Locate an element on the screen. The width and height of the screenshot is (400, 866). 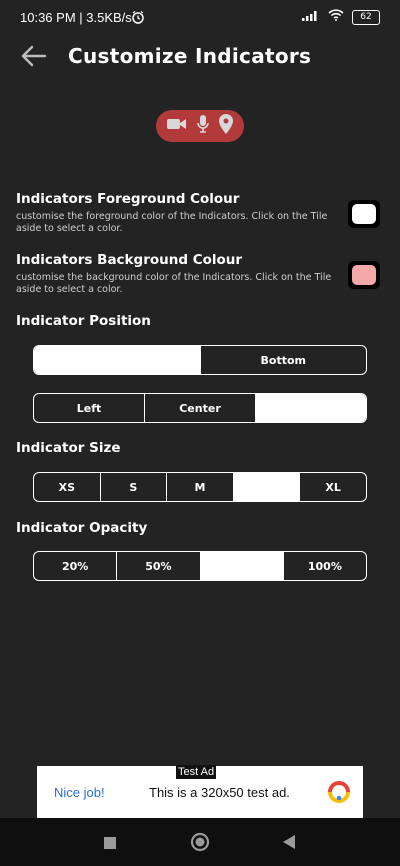
background-colour-swatch is located at coordinates (364, 275).